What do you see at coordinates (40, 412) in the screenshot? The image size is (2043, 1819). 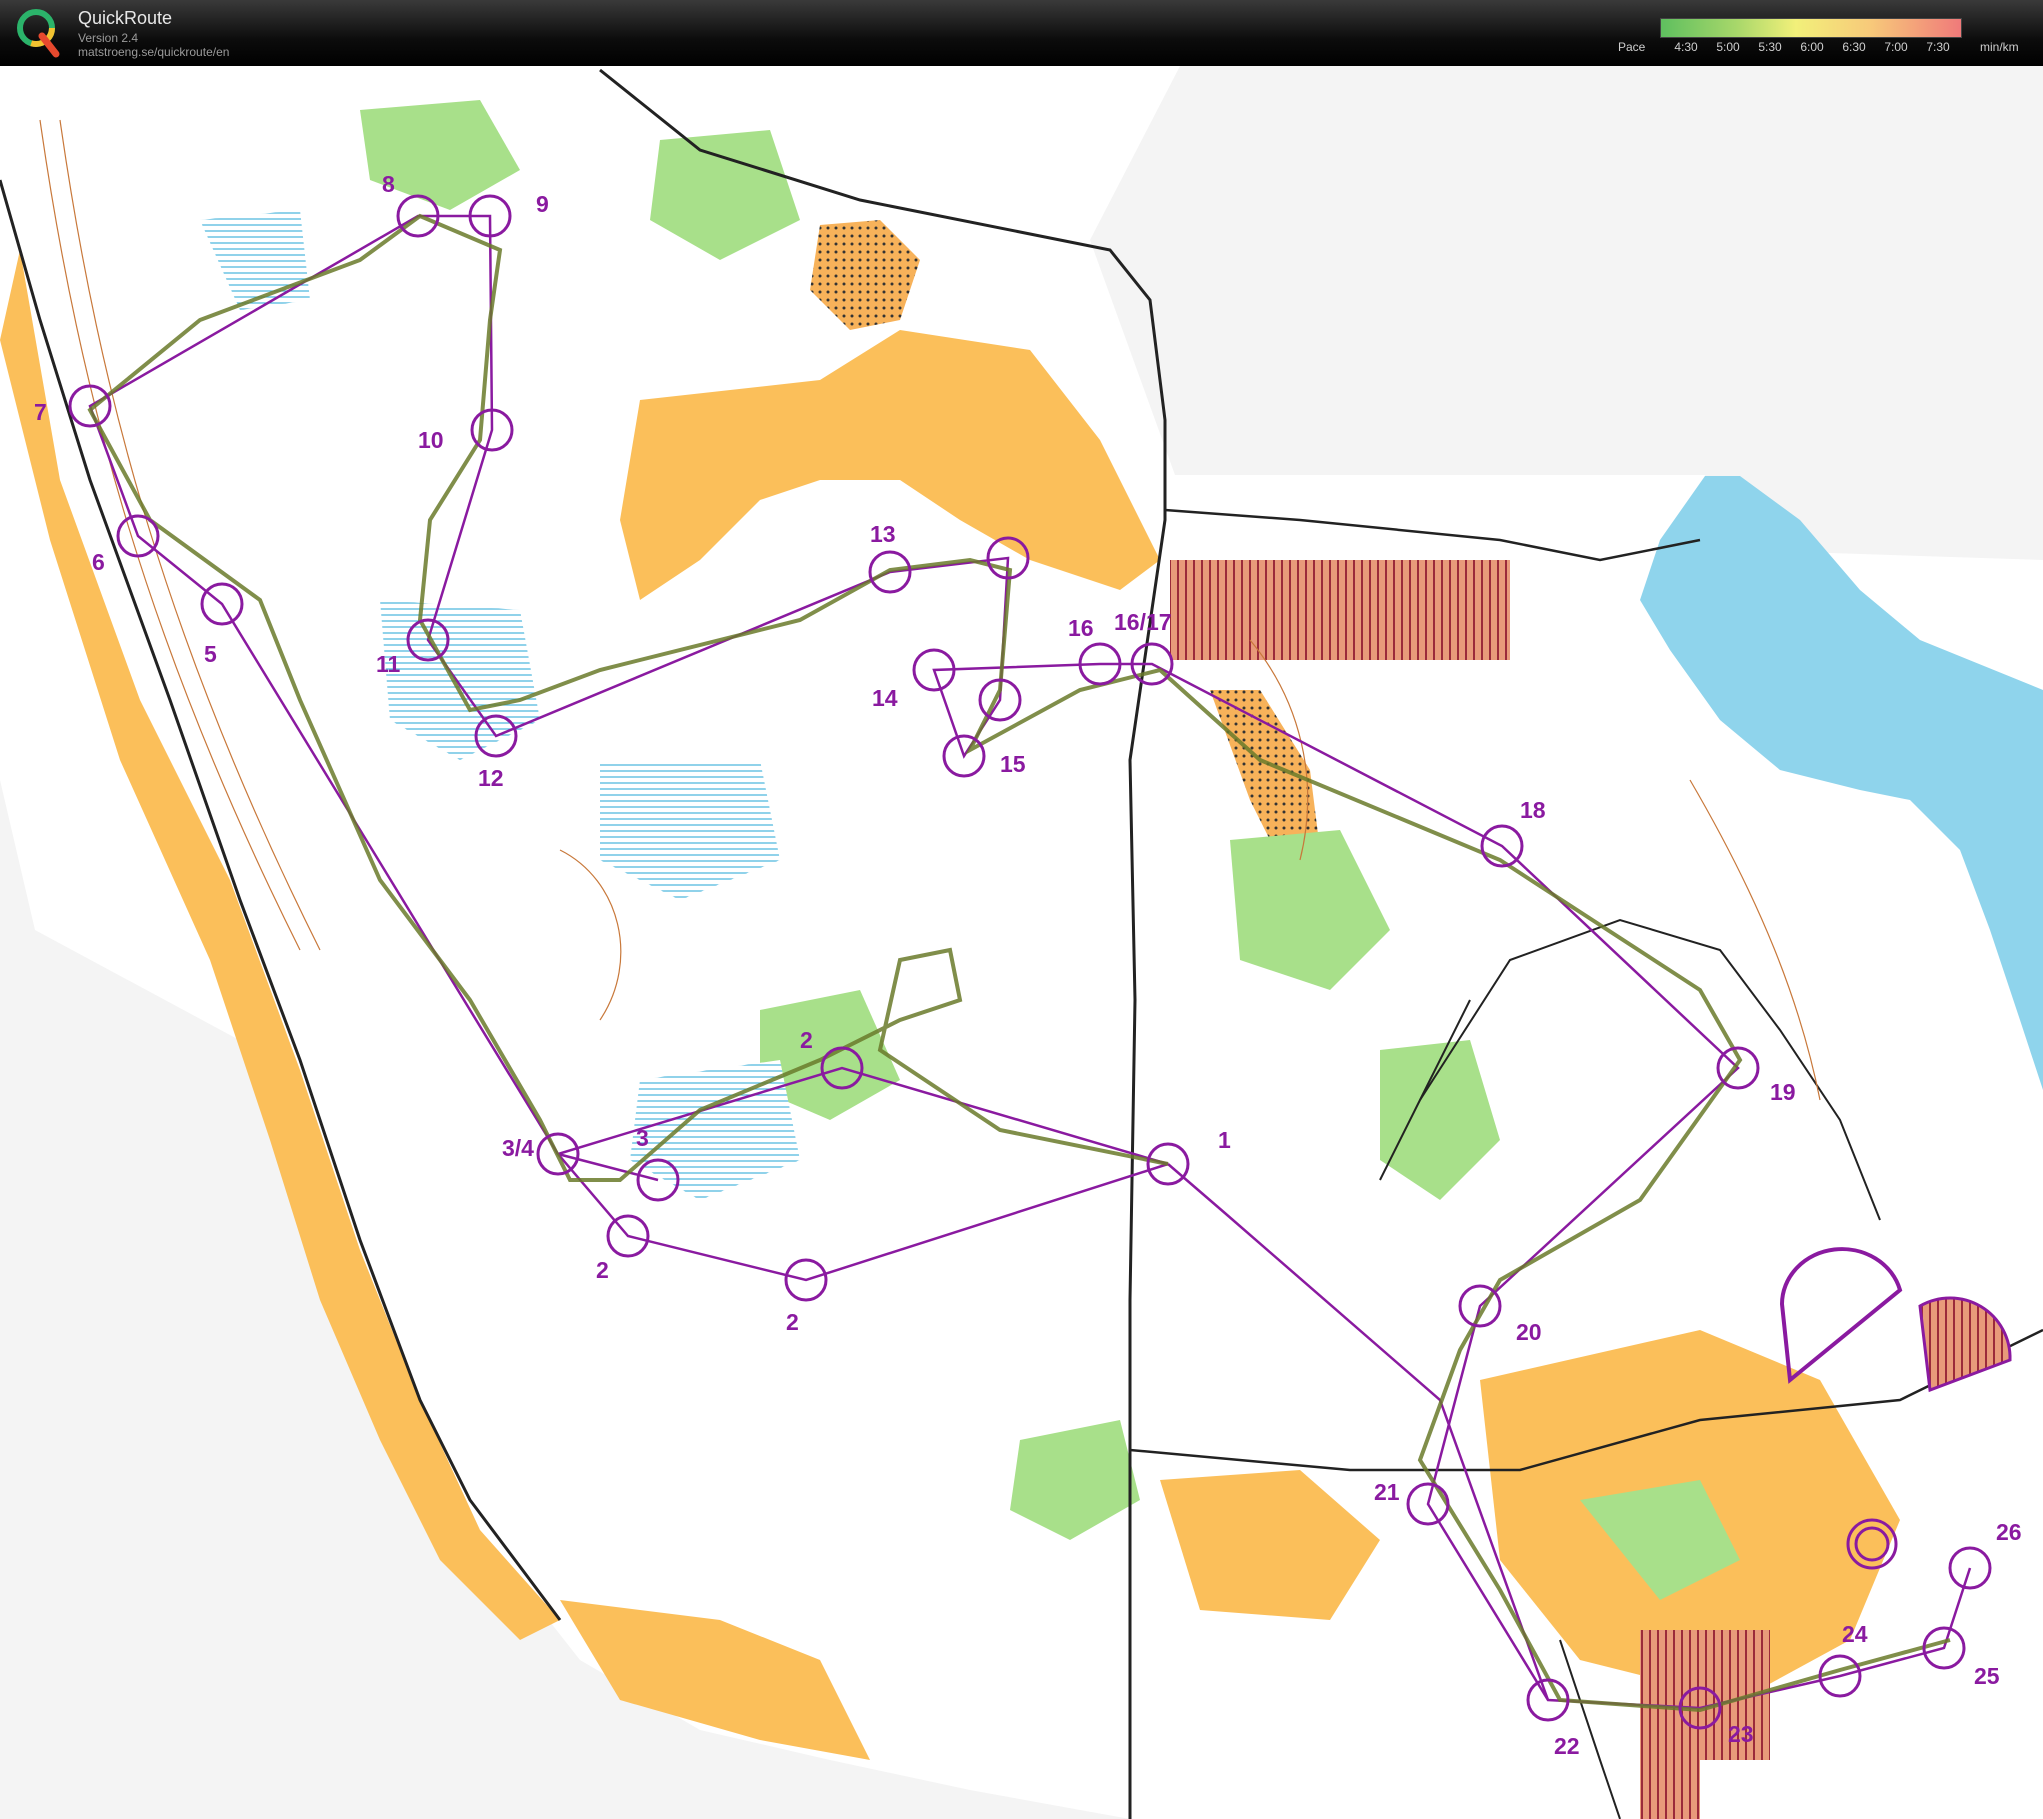 I see `control-label: 7` at bounding box center [40, 412].